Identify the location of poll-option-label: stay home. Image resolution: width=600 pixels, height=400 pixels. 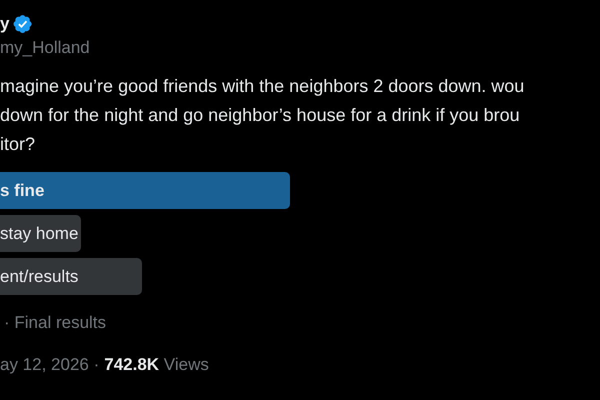
(39, 234).